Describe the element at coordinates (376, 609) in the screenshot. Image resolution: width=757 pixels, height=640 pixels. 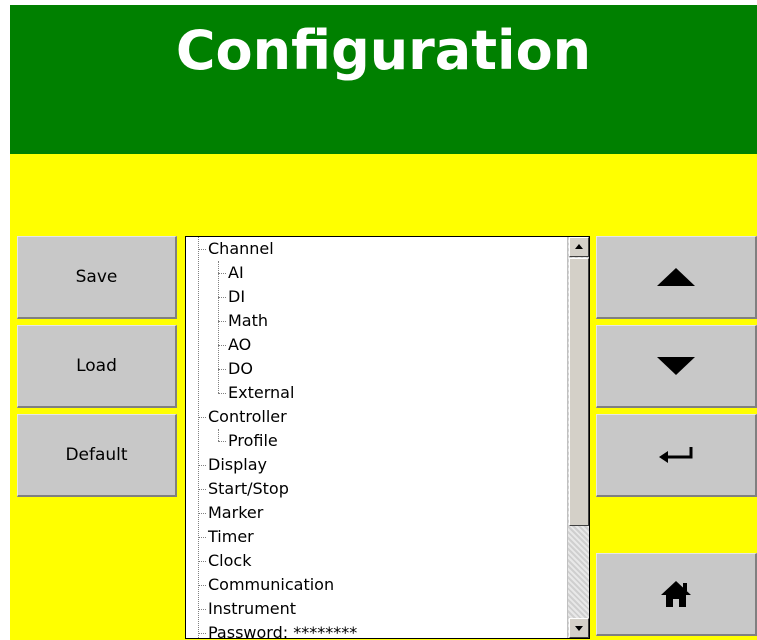
I see `tree-item: Instrument` at that location.